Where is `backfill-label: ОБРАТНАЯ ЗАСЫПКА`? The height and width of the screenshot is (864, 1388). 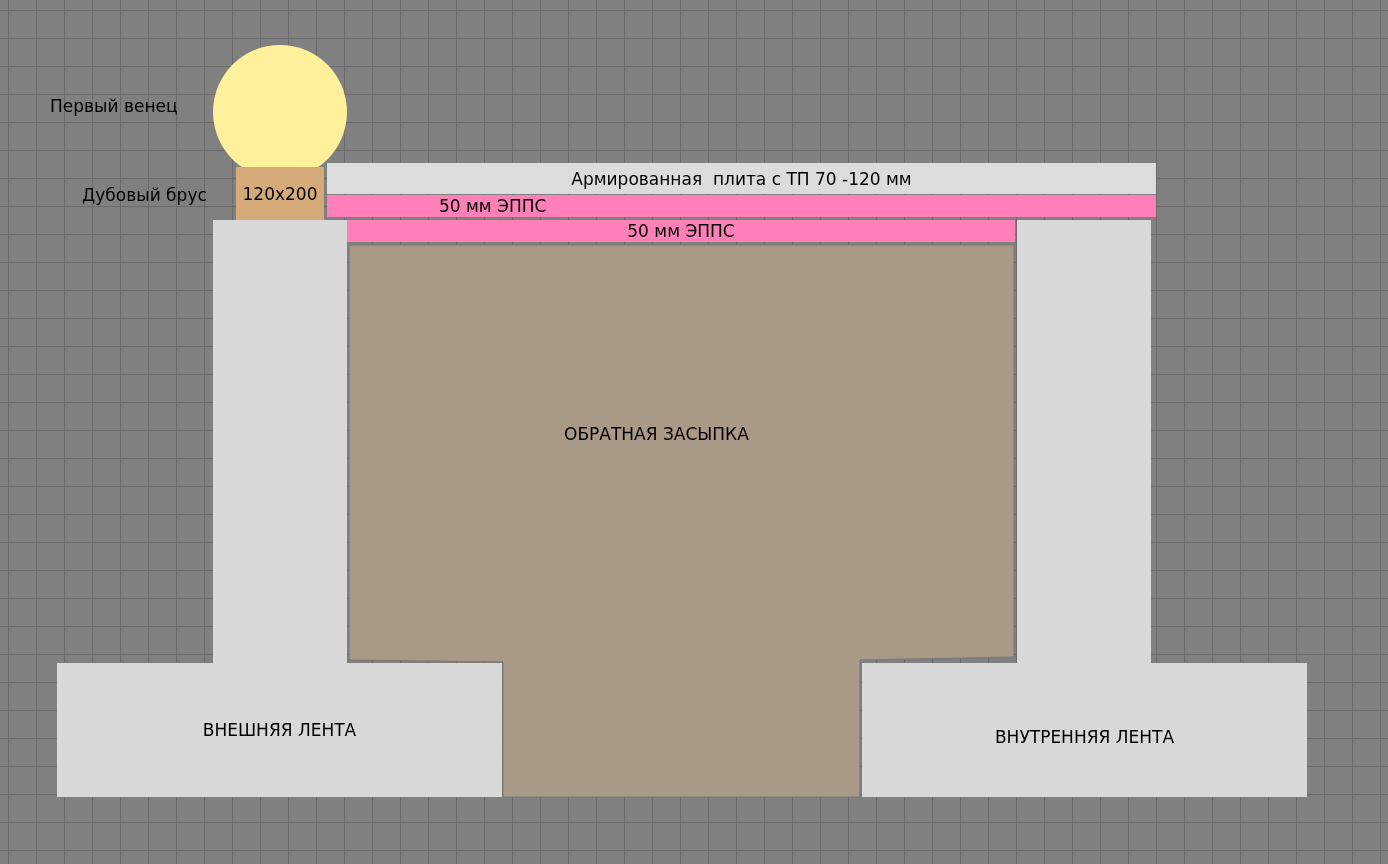
backfill-label: ОБРАТНАЯ ЗАСЫПКА is located at coordinates (656, 434).